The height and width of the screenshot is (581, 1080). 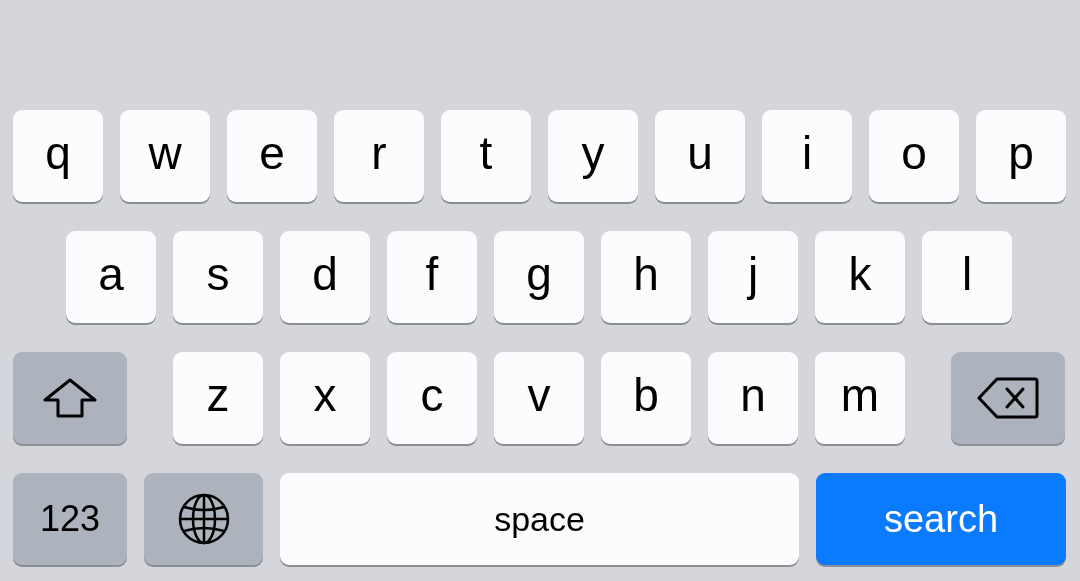 What do you see at coordinates (165, 156) in the screenshot?
I see `letter-key: w` at bounding box center [165, 156].